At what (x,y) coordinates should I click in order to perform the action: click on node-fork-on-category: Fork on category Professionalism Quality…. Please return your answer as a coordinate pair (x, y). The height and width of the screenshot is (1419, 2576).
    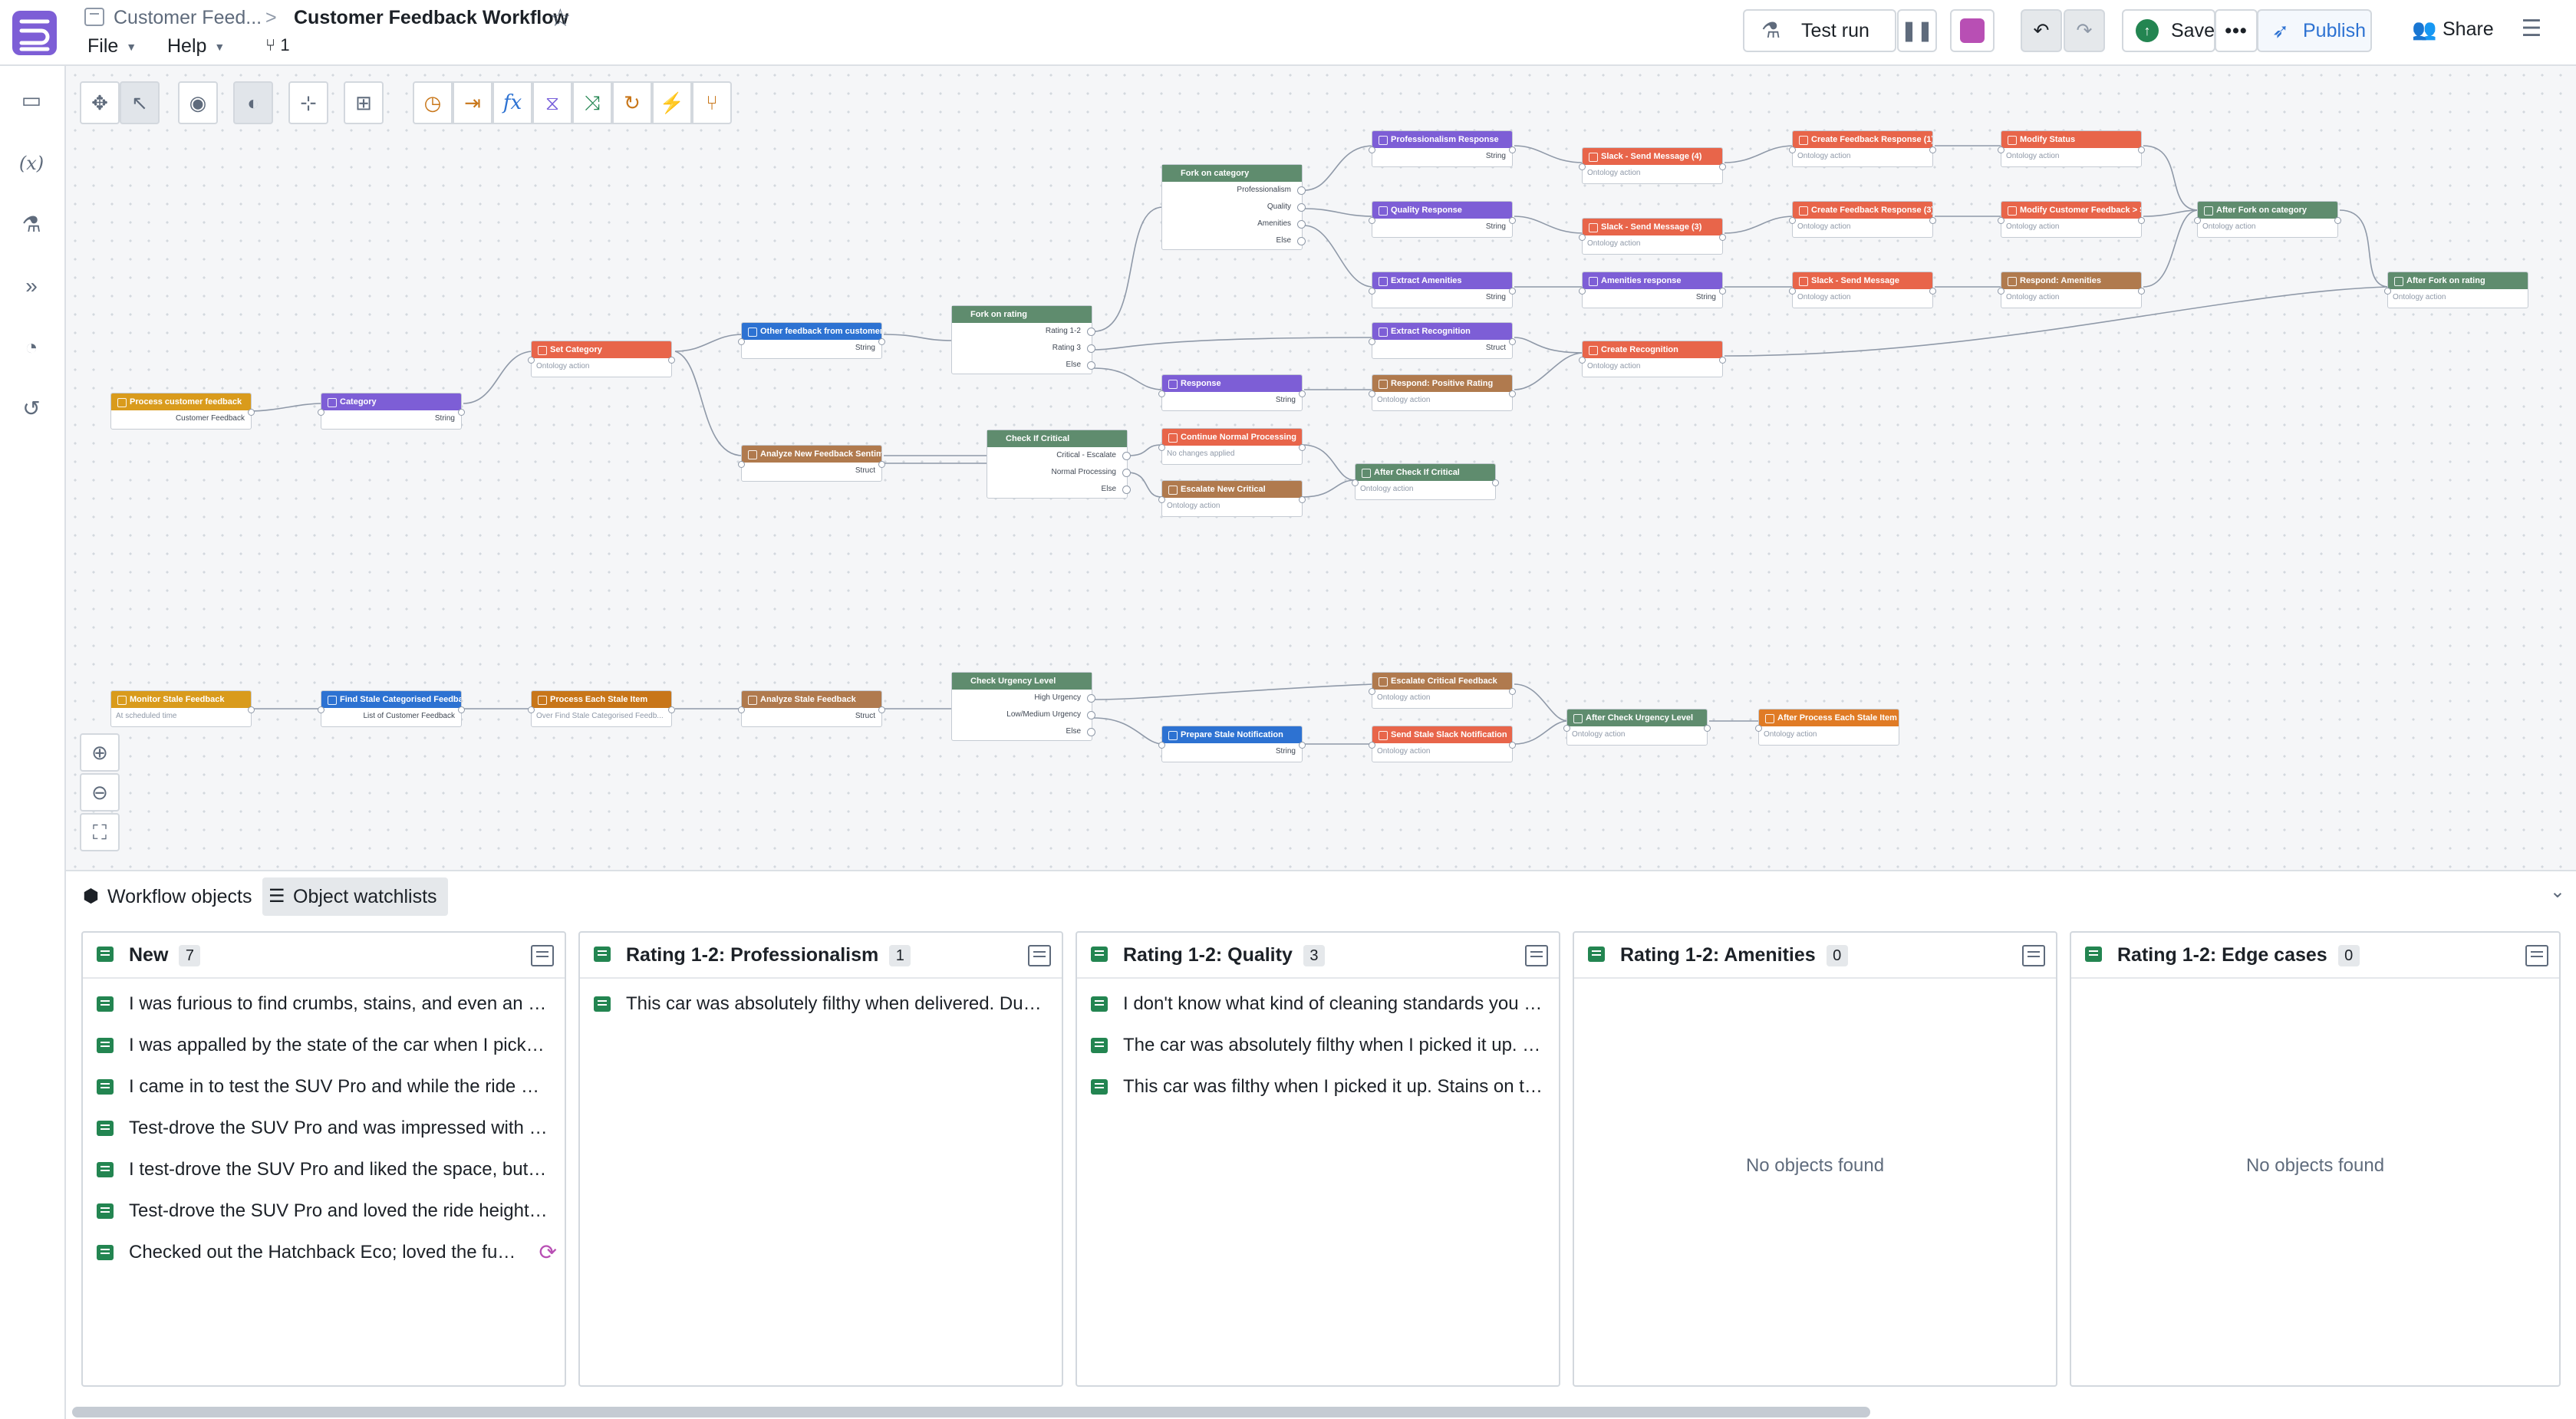
    Looking at the image, I should click on (1233, 207).